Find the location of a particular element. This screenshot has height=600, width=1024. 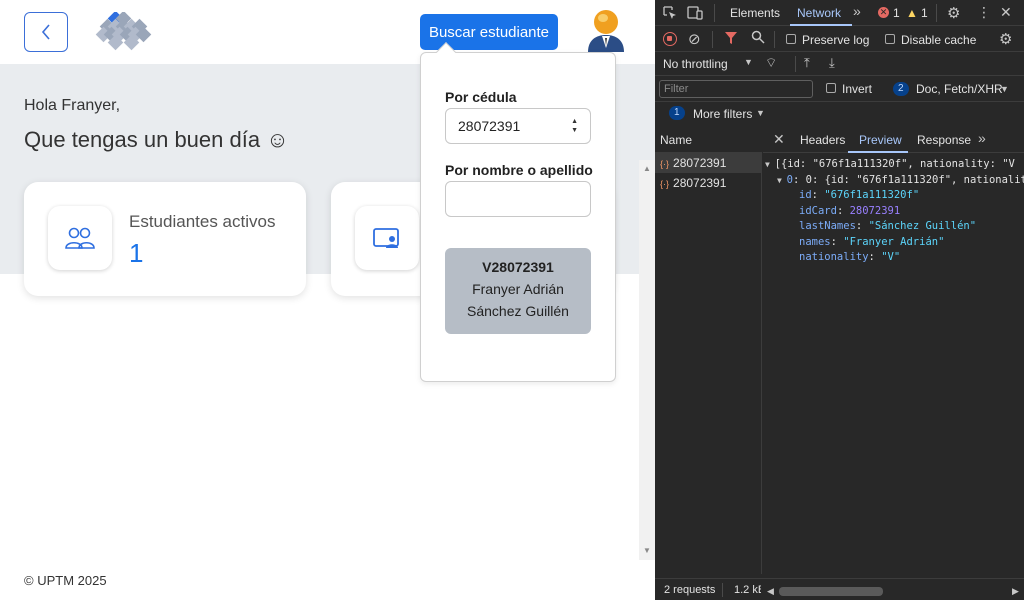

number-stepper-icon: ▲ ▼ is located at coordinates (574, 126).